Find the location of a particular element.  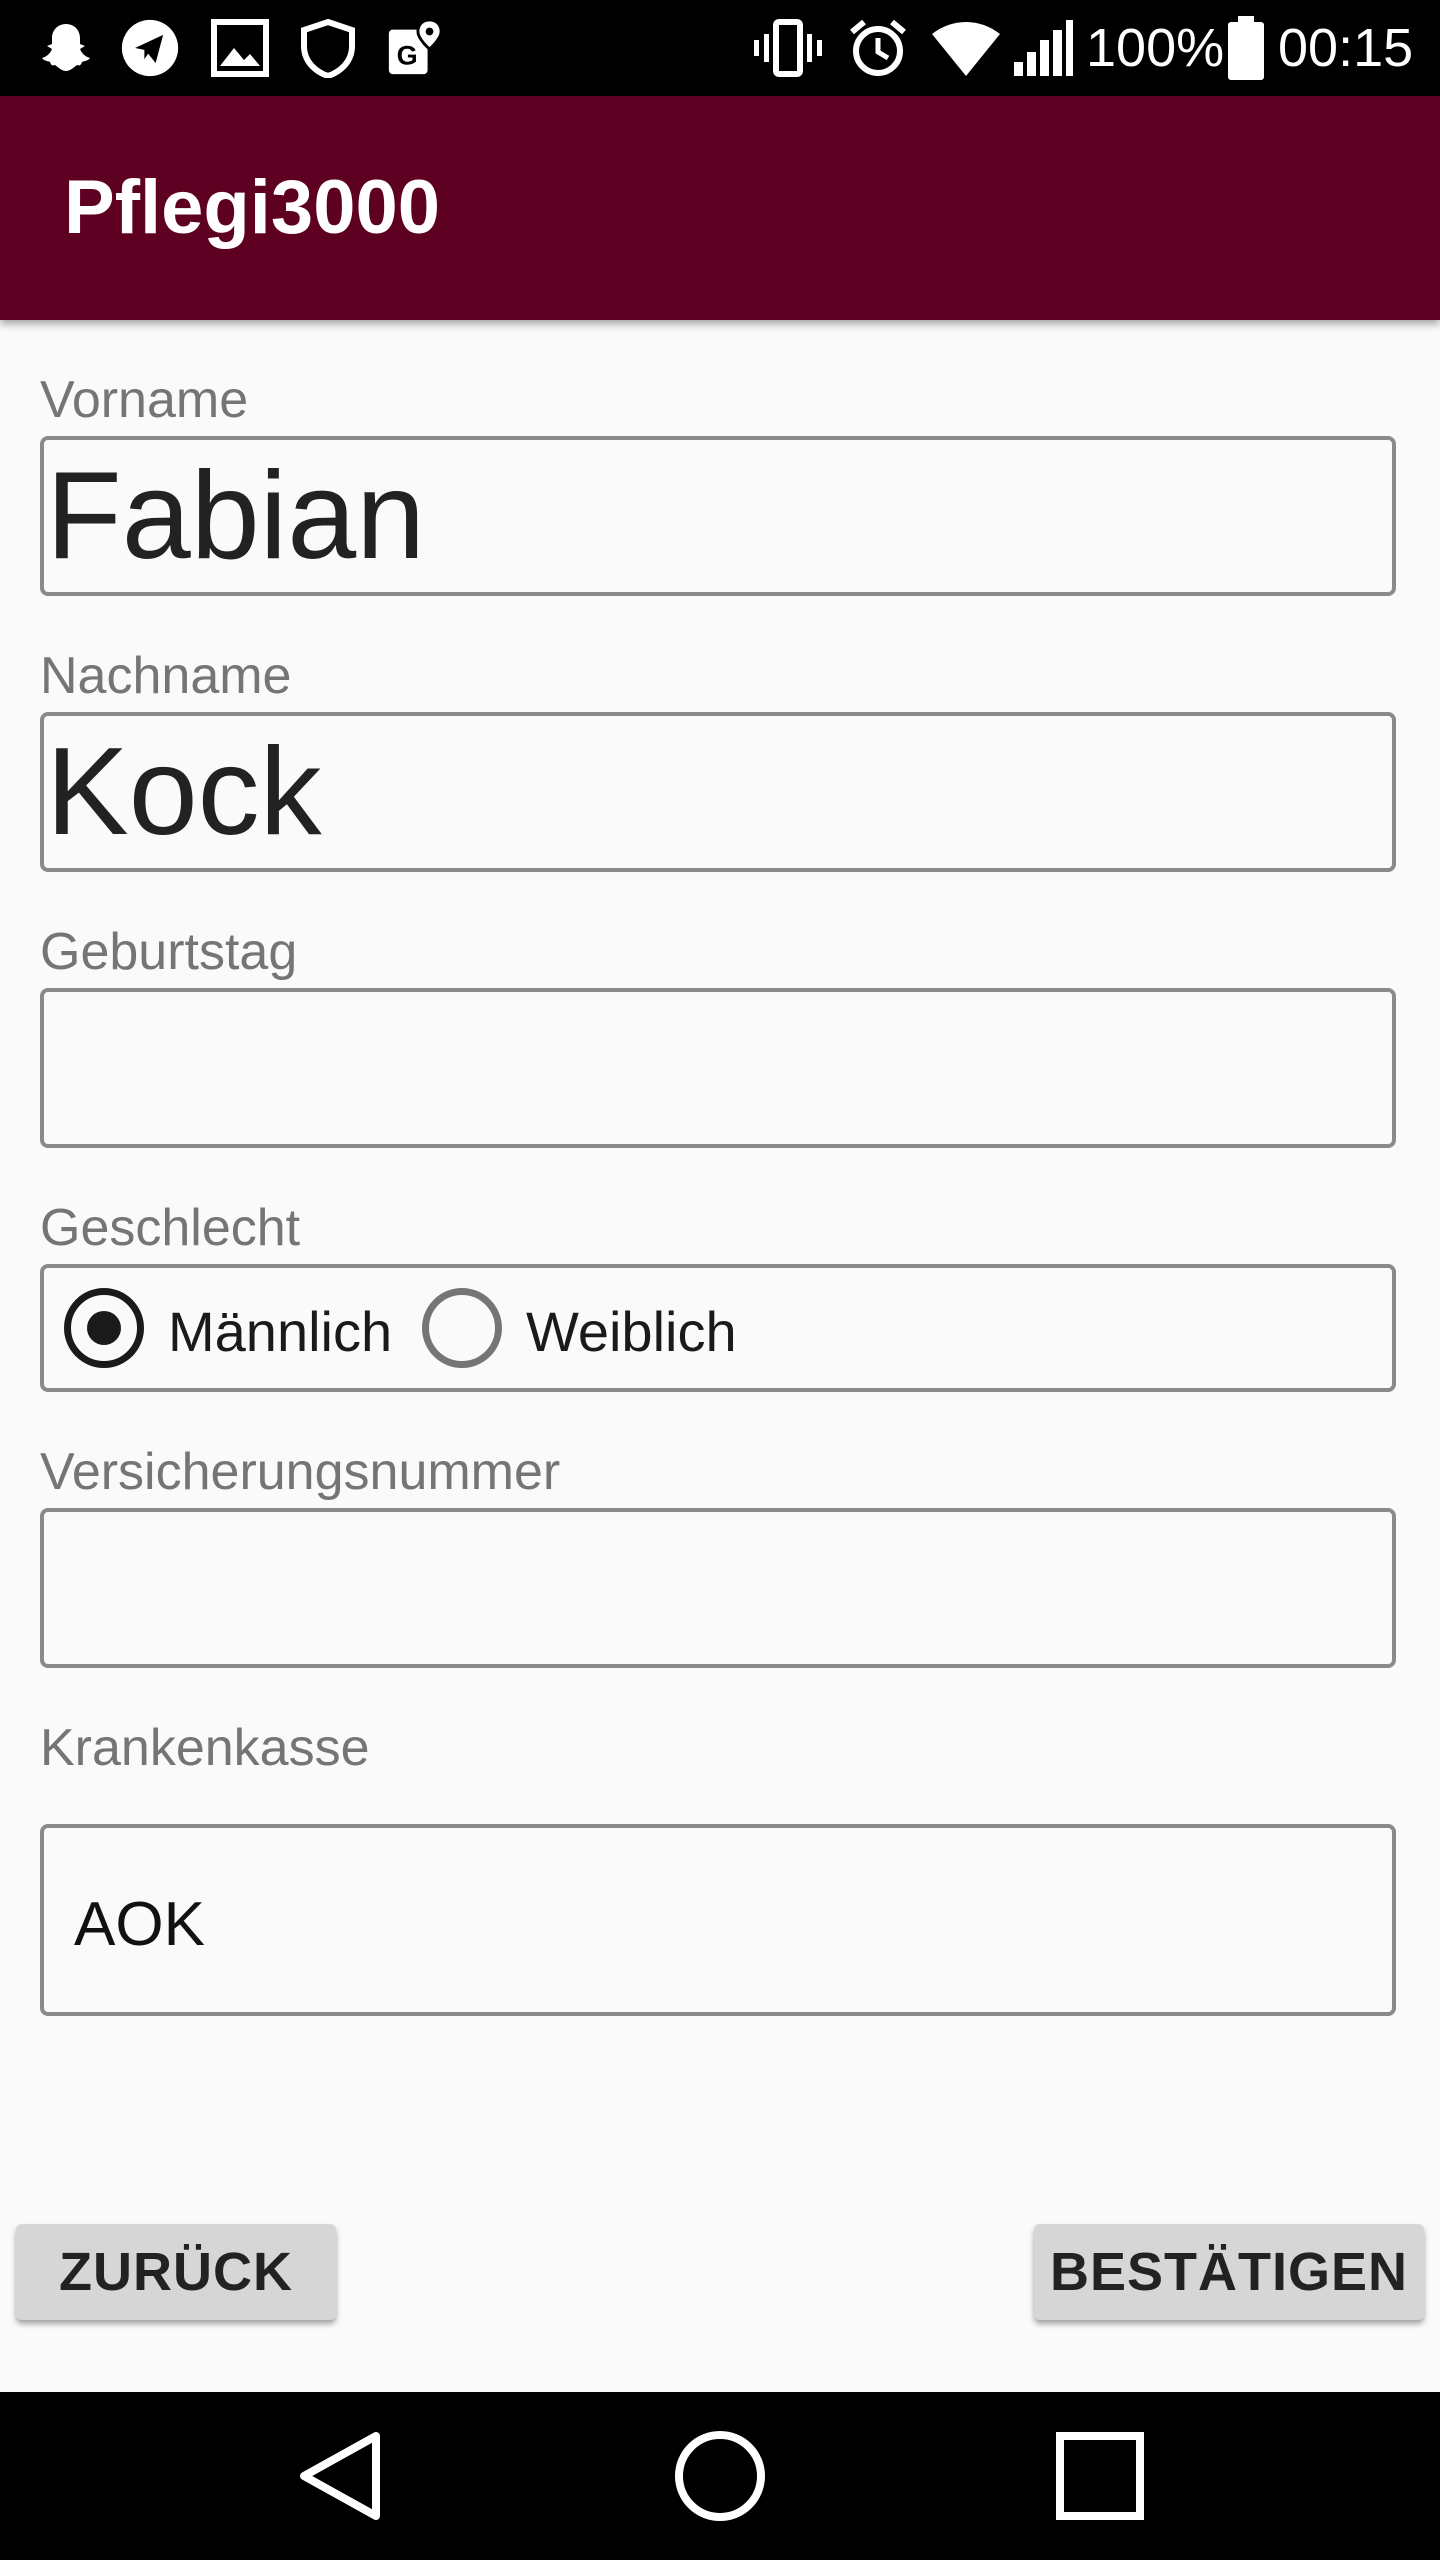

app-title: Pflegi3000 is located at coordinates (252, 207).